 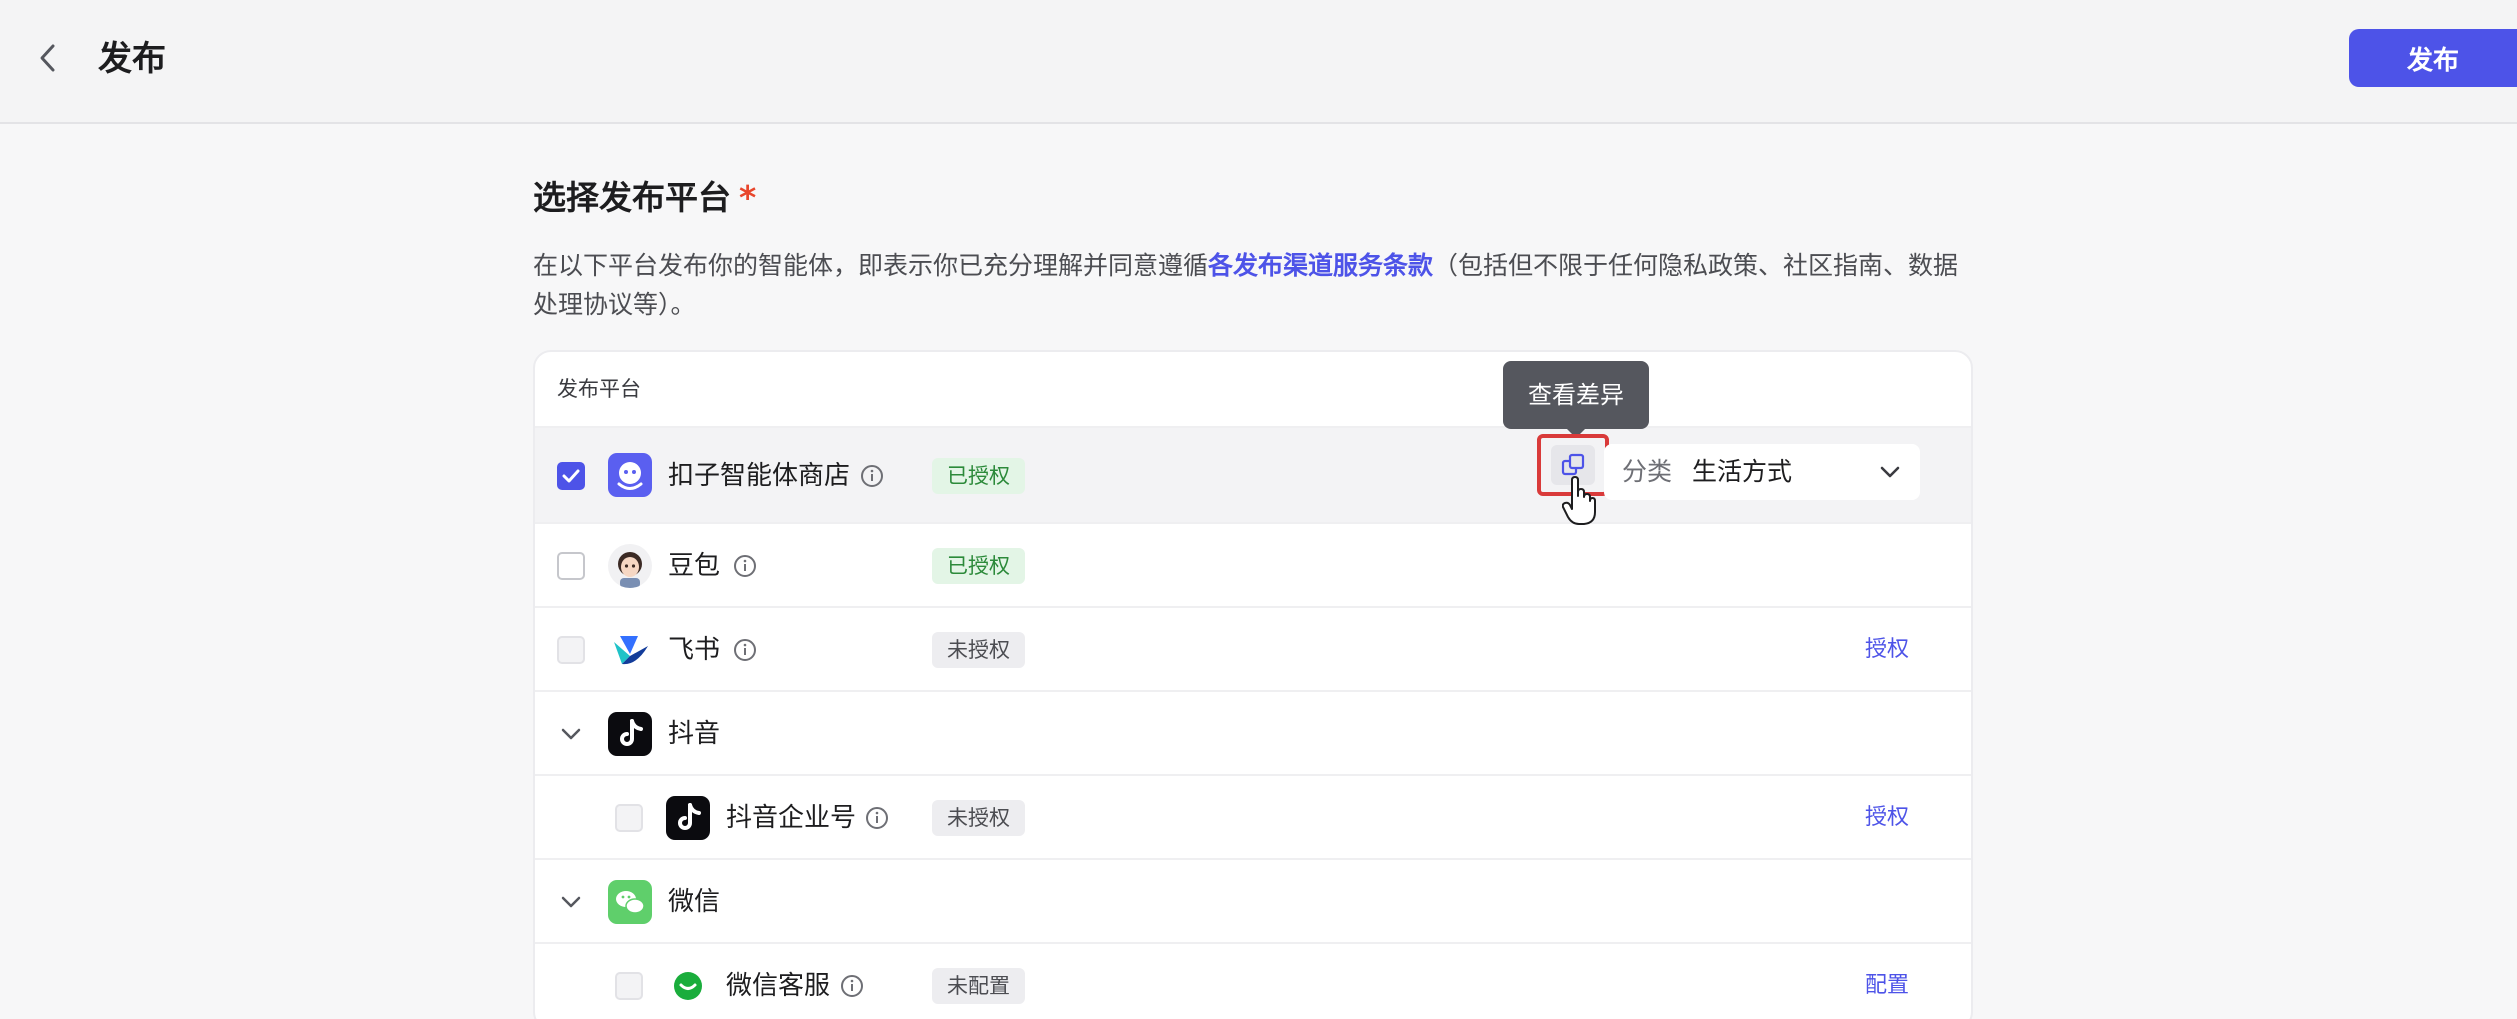 I want to click on configure-link: 配置, so click(x=1887, y=986).